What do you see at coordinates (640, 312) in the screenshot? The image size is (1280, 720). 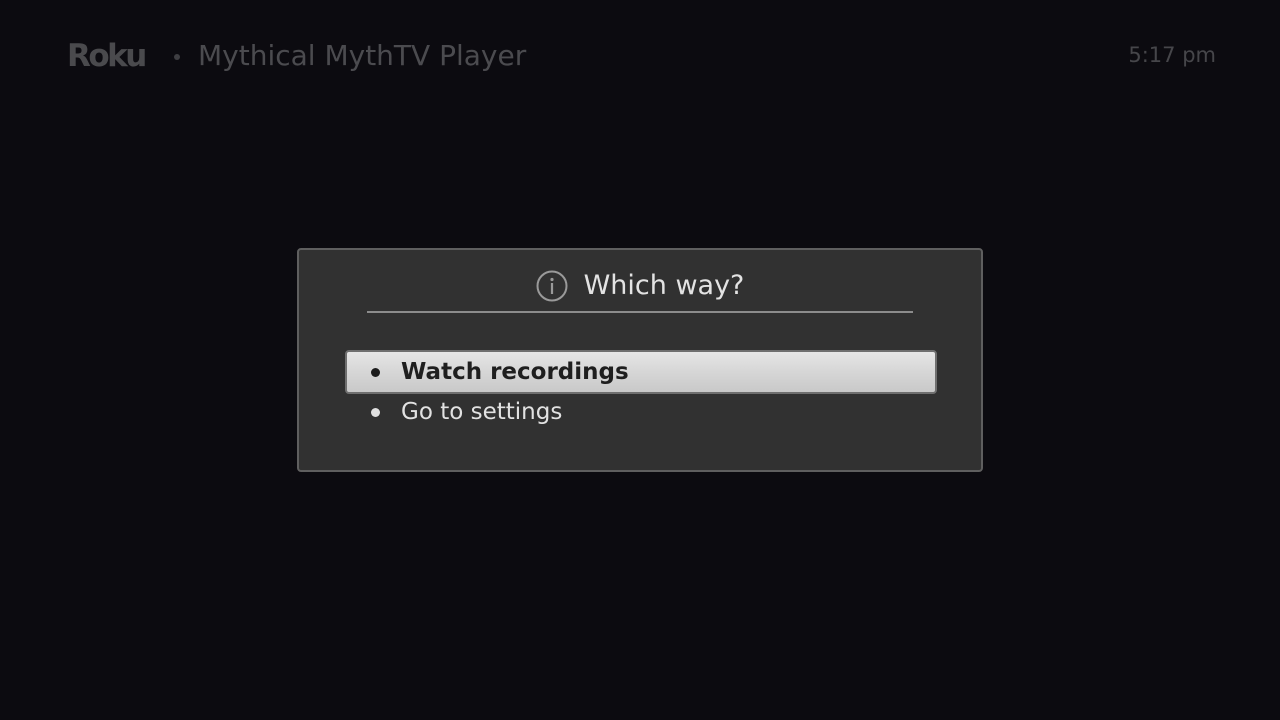 I see `dialog-divider` at bounding box center [640, 312].